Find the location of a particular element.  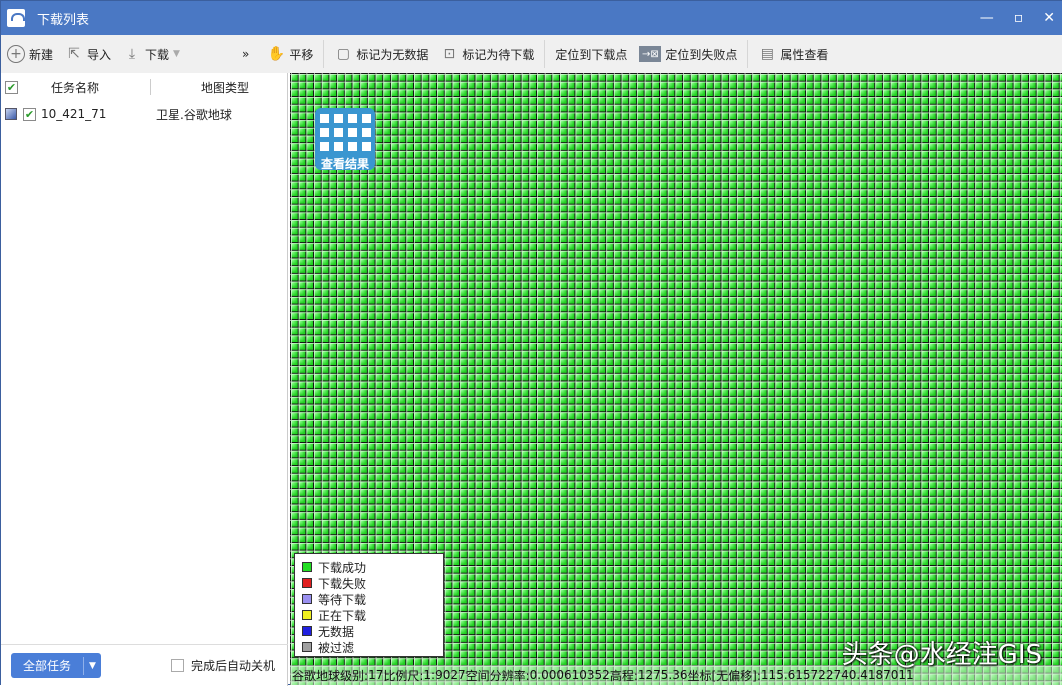

mark-nodata-label: 标记为无数据 is located at coordinates (392, 54).